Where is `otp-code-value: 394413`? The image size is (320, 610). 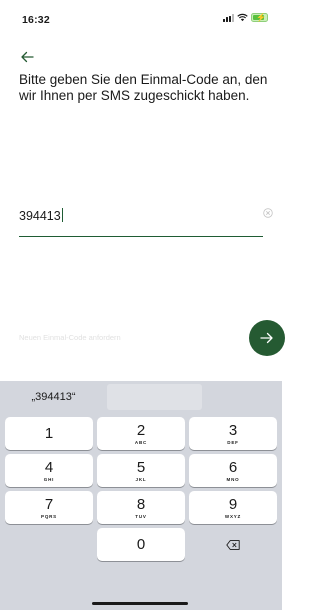
otp-code-value: 394413 is located at coordinates (41, 215).